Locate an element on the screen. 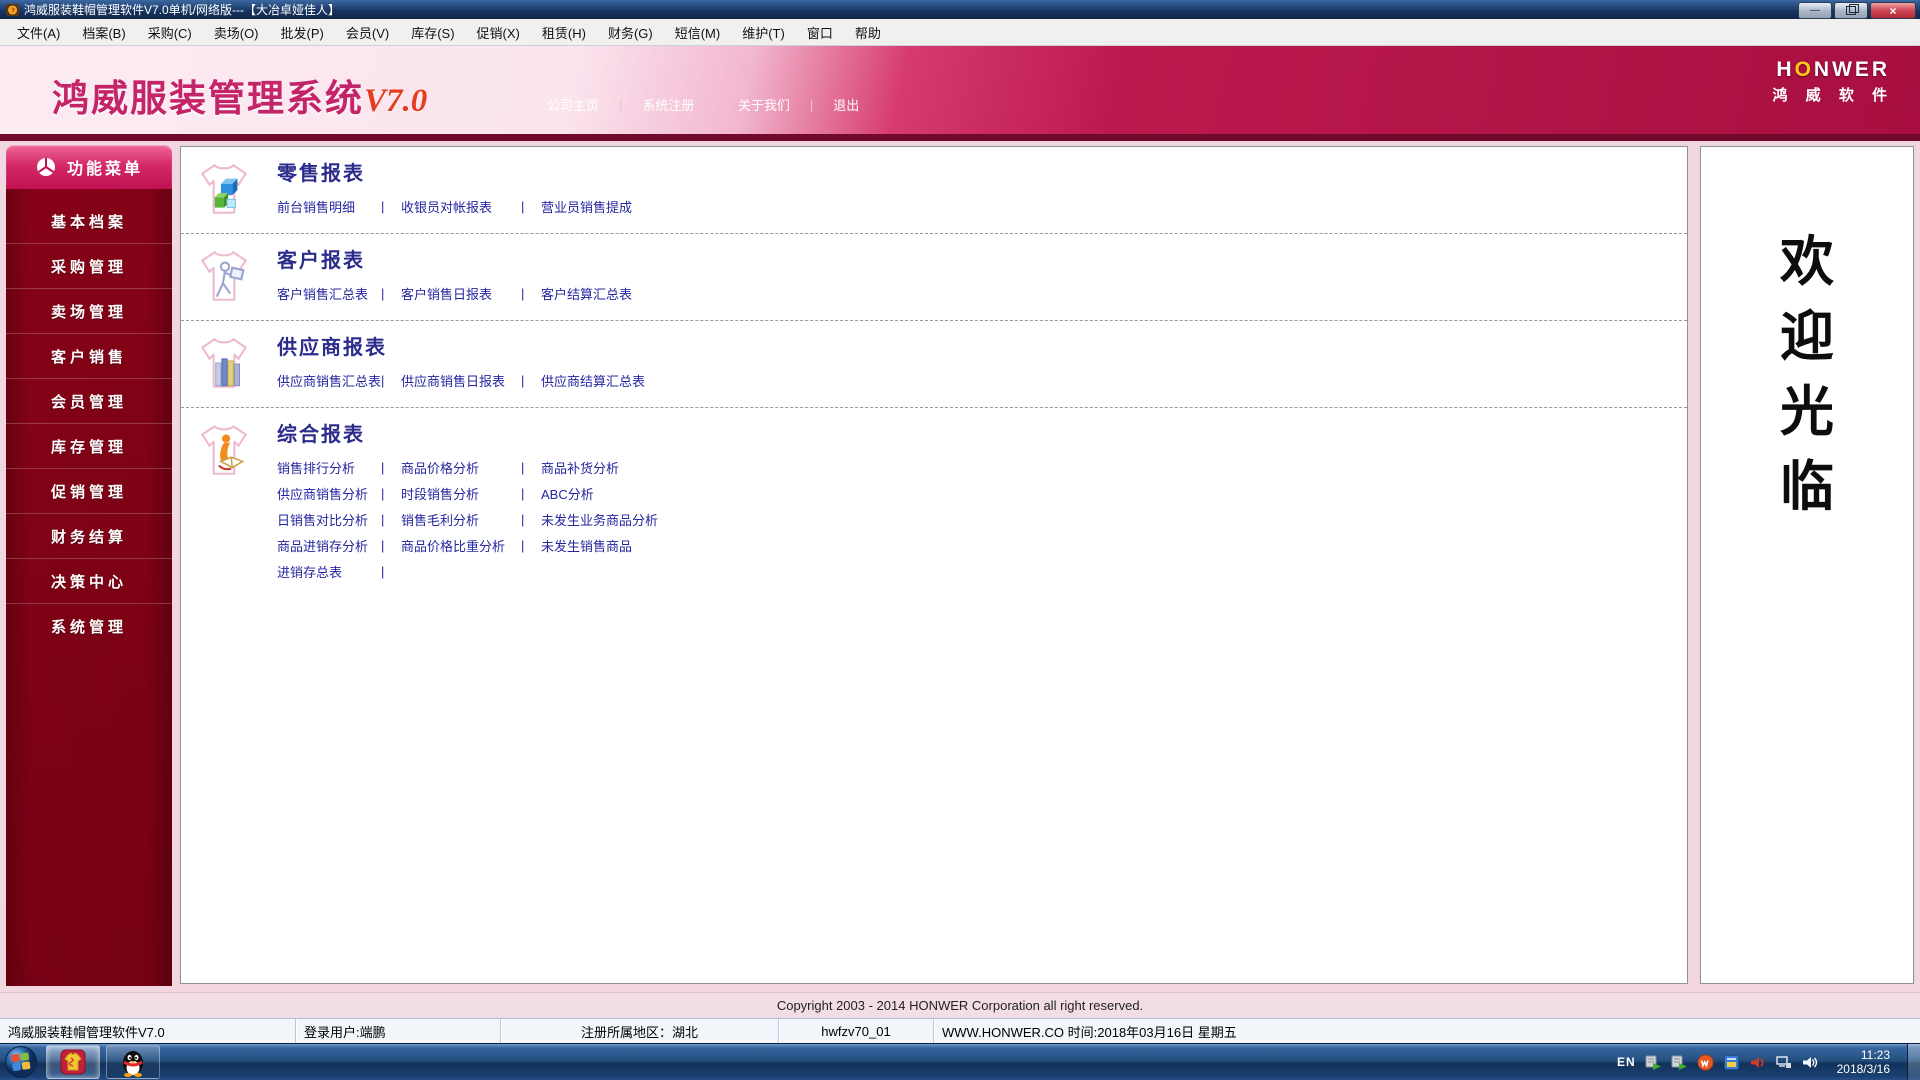 This screenshot has height=1080, width=1920. status-app-name: 鸿威服装鞋帽管理软件V7.0 is located at coordinates (148, 1031).